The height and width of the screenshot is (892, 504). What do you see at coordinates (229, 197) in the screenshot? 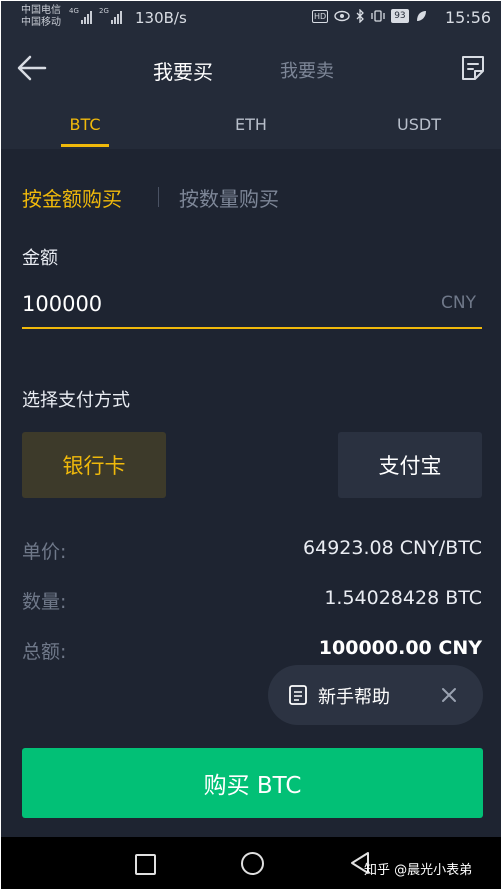
I see `mode-by-quantity: 按数量购买` at bounding box center [229, 197].